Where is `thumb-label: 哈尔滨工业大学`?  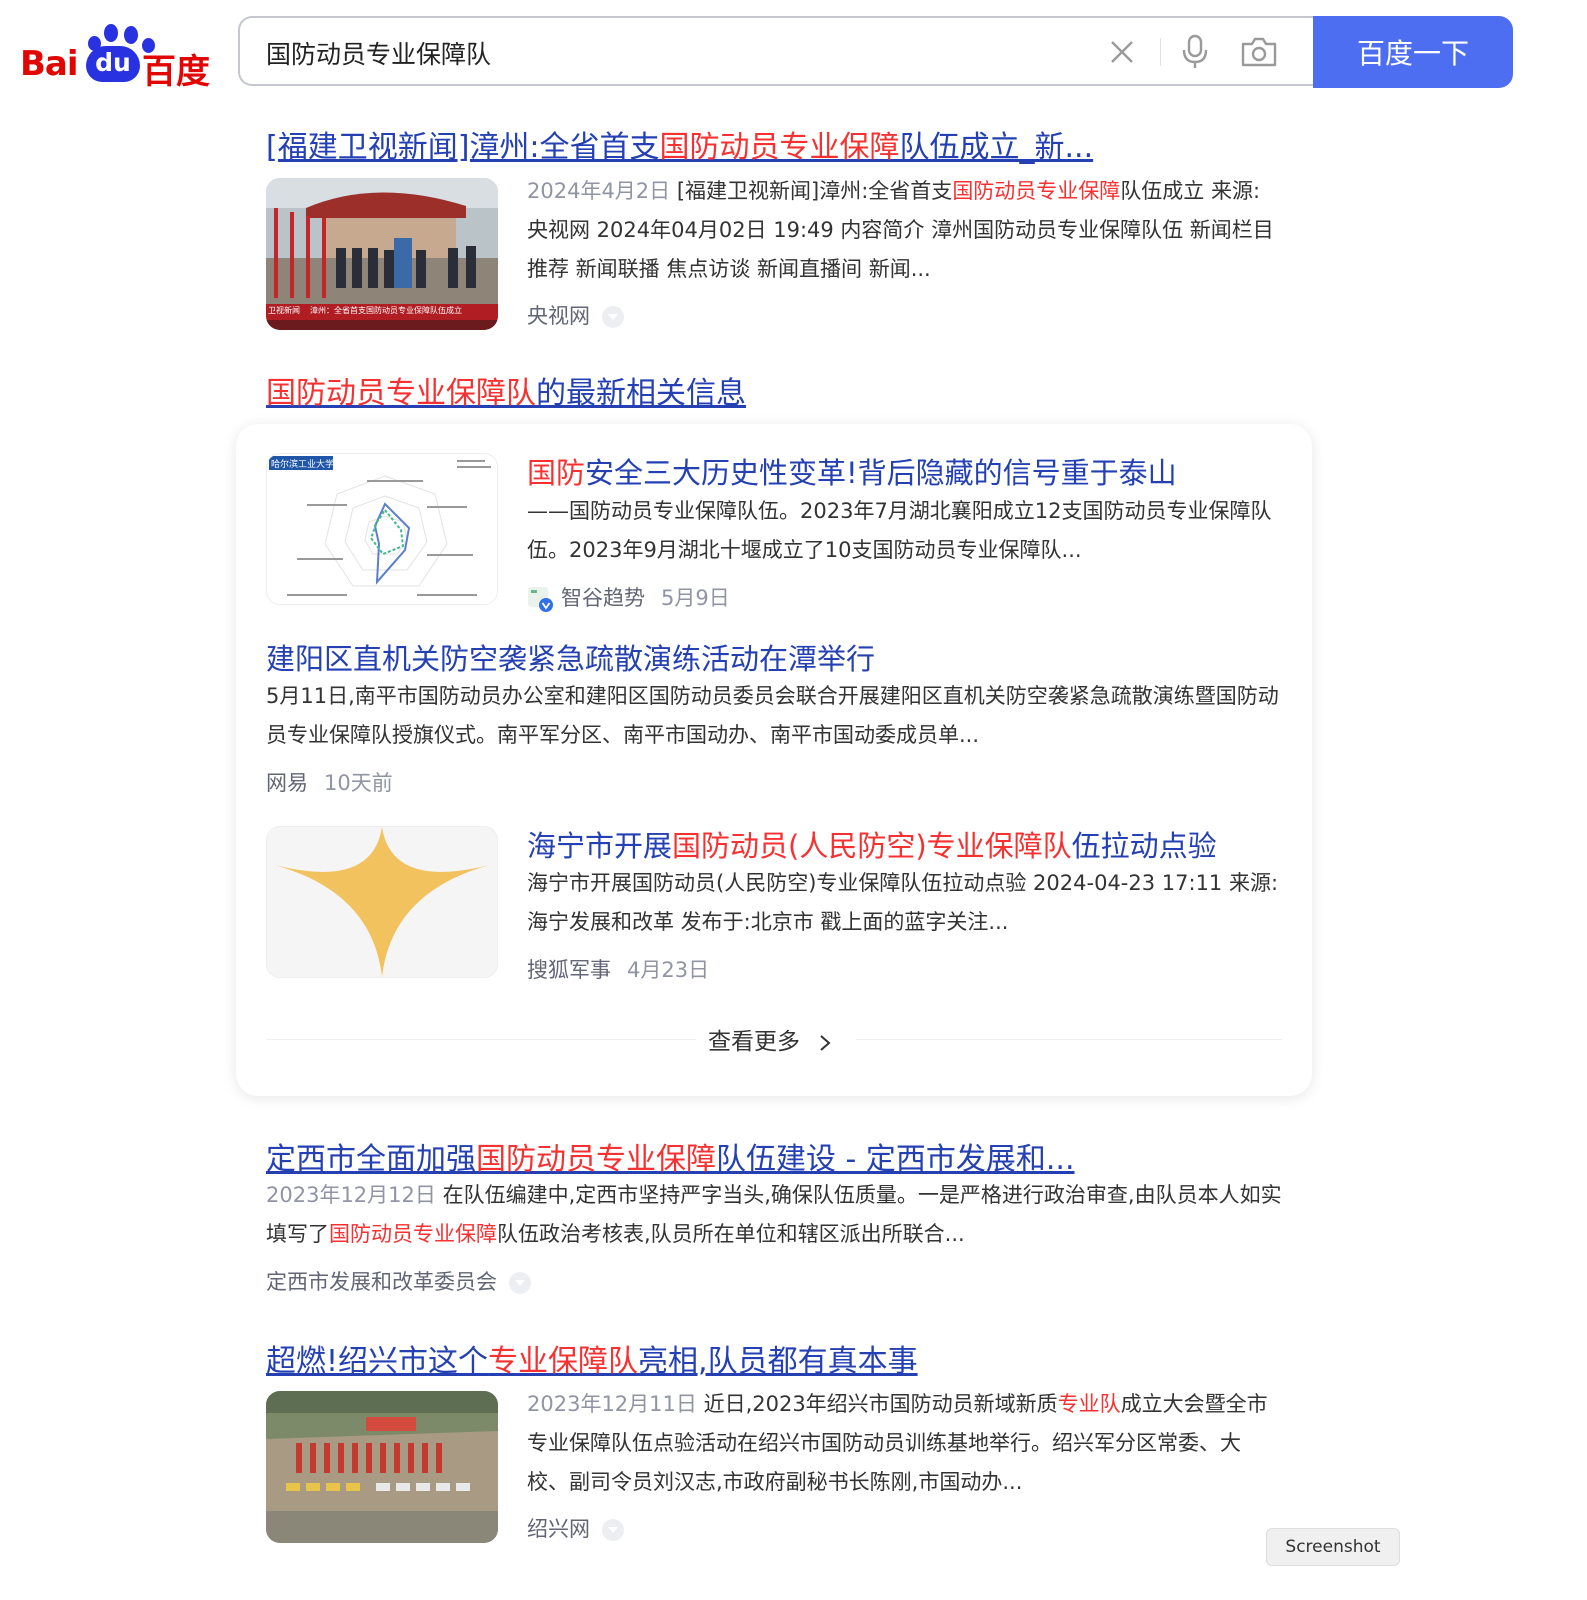
thumb-label: 哈尔滨工业大学 is located at coordinates (303, 465).